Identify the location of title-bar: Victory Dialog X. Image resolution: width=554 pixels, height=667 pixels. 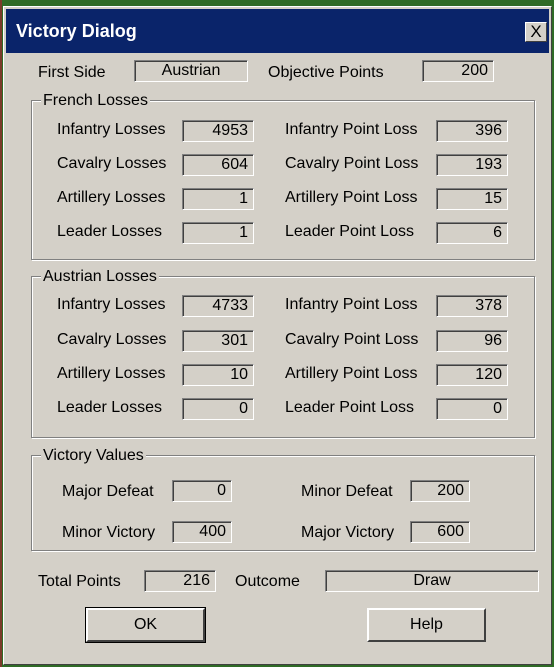
(277, 31).